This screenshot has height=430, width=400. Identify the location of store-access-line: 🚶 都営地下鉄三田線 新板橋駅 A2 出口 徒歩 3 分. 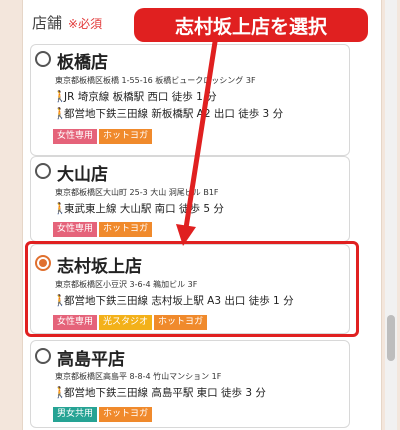
(168, 113).